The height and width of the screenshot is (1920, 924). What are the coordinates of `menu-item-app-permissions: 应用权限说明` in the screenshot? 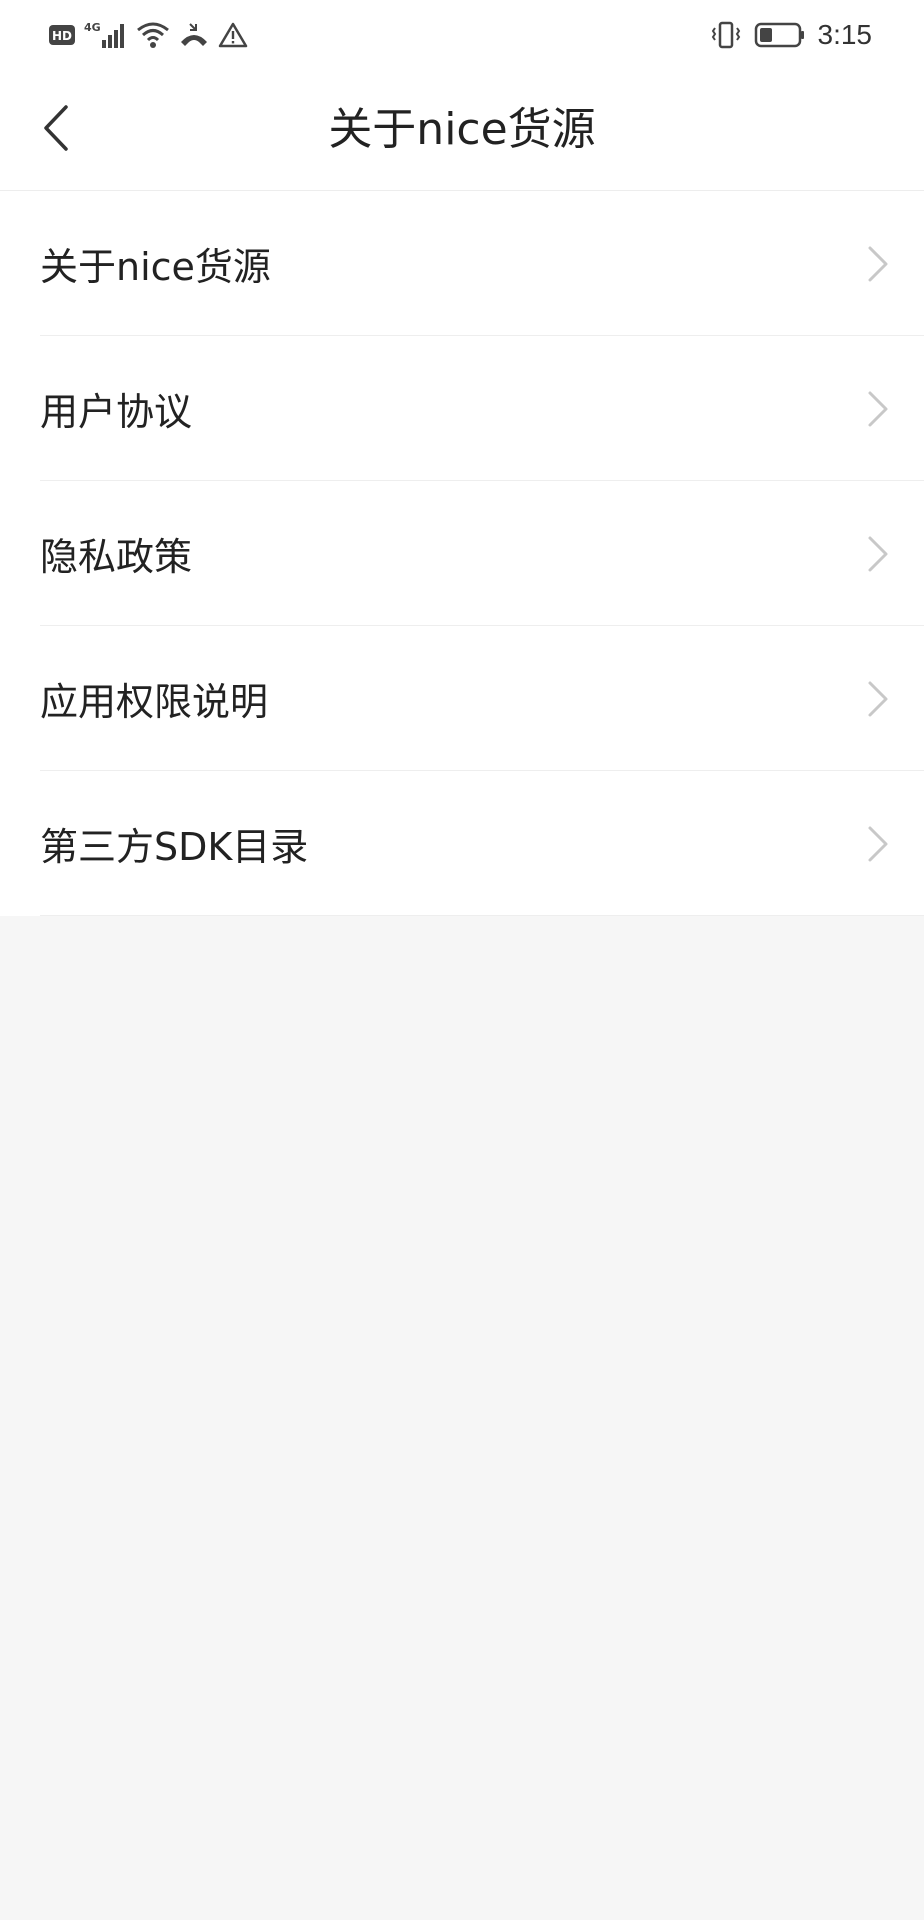 It's located at (462, 698).